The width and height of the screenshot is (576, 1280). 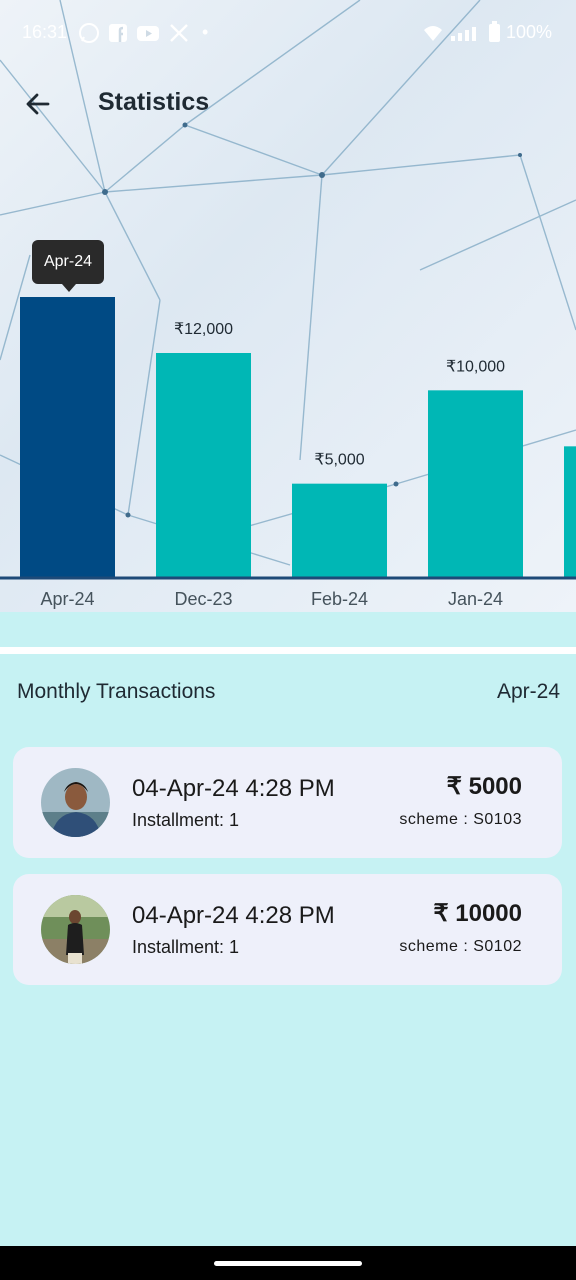 What do you see at coordinates (45, 32) in the screenshot?
I see `status-time: 16:31` at bounding box center [45, 32].